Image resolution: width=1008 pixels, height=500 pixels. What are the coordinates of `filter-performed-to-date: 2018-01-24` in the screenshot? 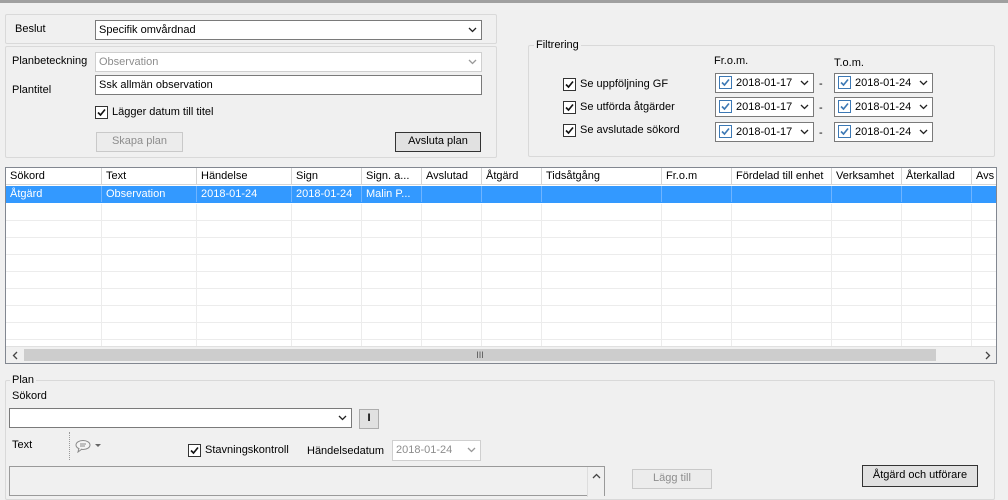 It's located at (883, 107).